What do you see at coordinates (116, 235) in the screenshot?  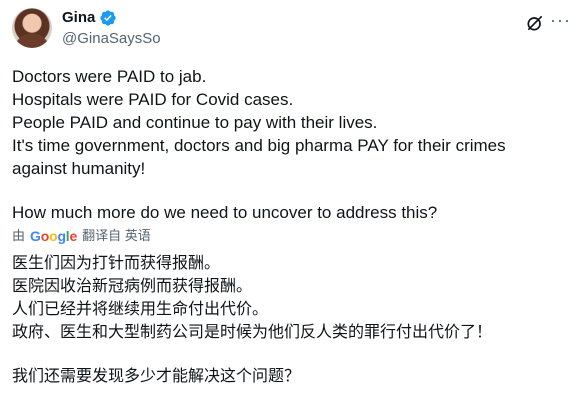 I see `translated-from-label: 翻译自 英语` at bounding box center [116, 235].